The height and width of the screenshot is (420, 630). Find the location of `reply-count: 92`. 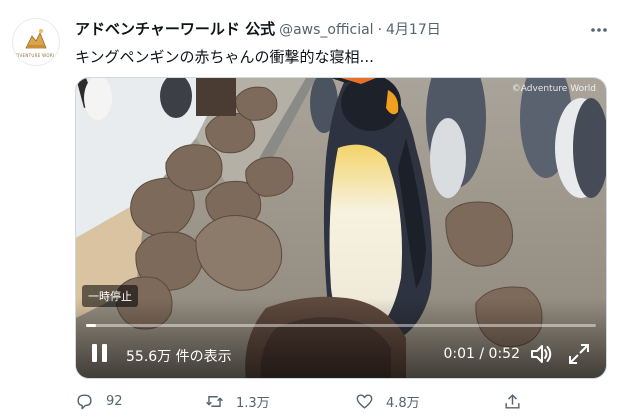

reply-count: 92 is located at coordinates (114, 401).